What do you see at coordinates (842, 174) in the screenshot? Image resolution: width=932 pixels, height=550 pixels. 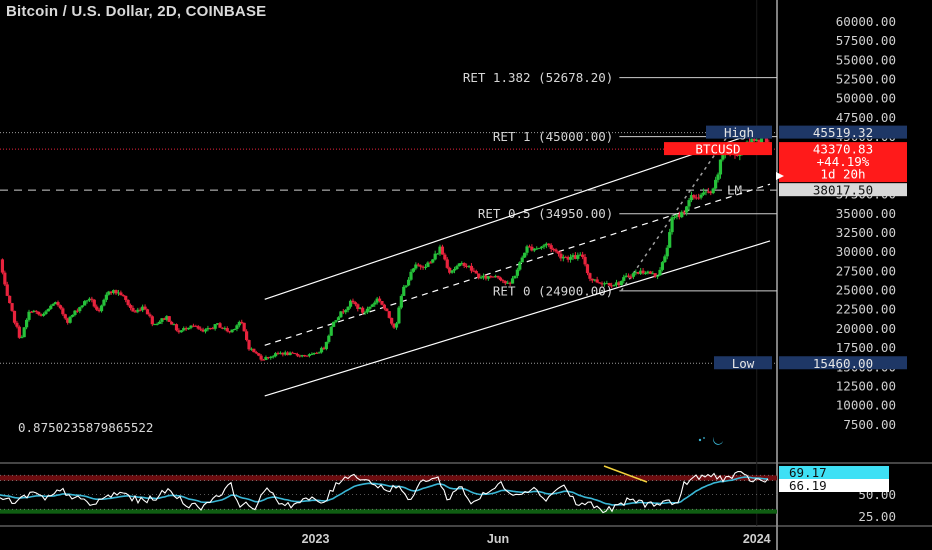 I see `bar-countdown: 1d 20h` at bounding box center [842, 174].